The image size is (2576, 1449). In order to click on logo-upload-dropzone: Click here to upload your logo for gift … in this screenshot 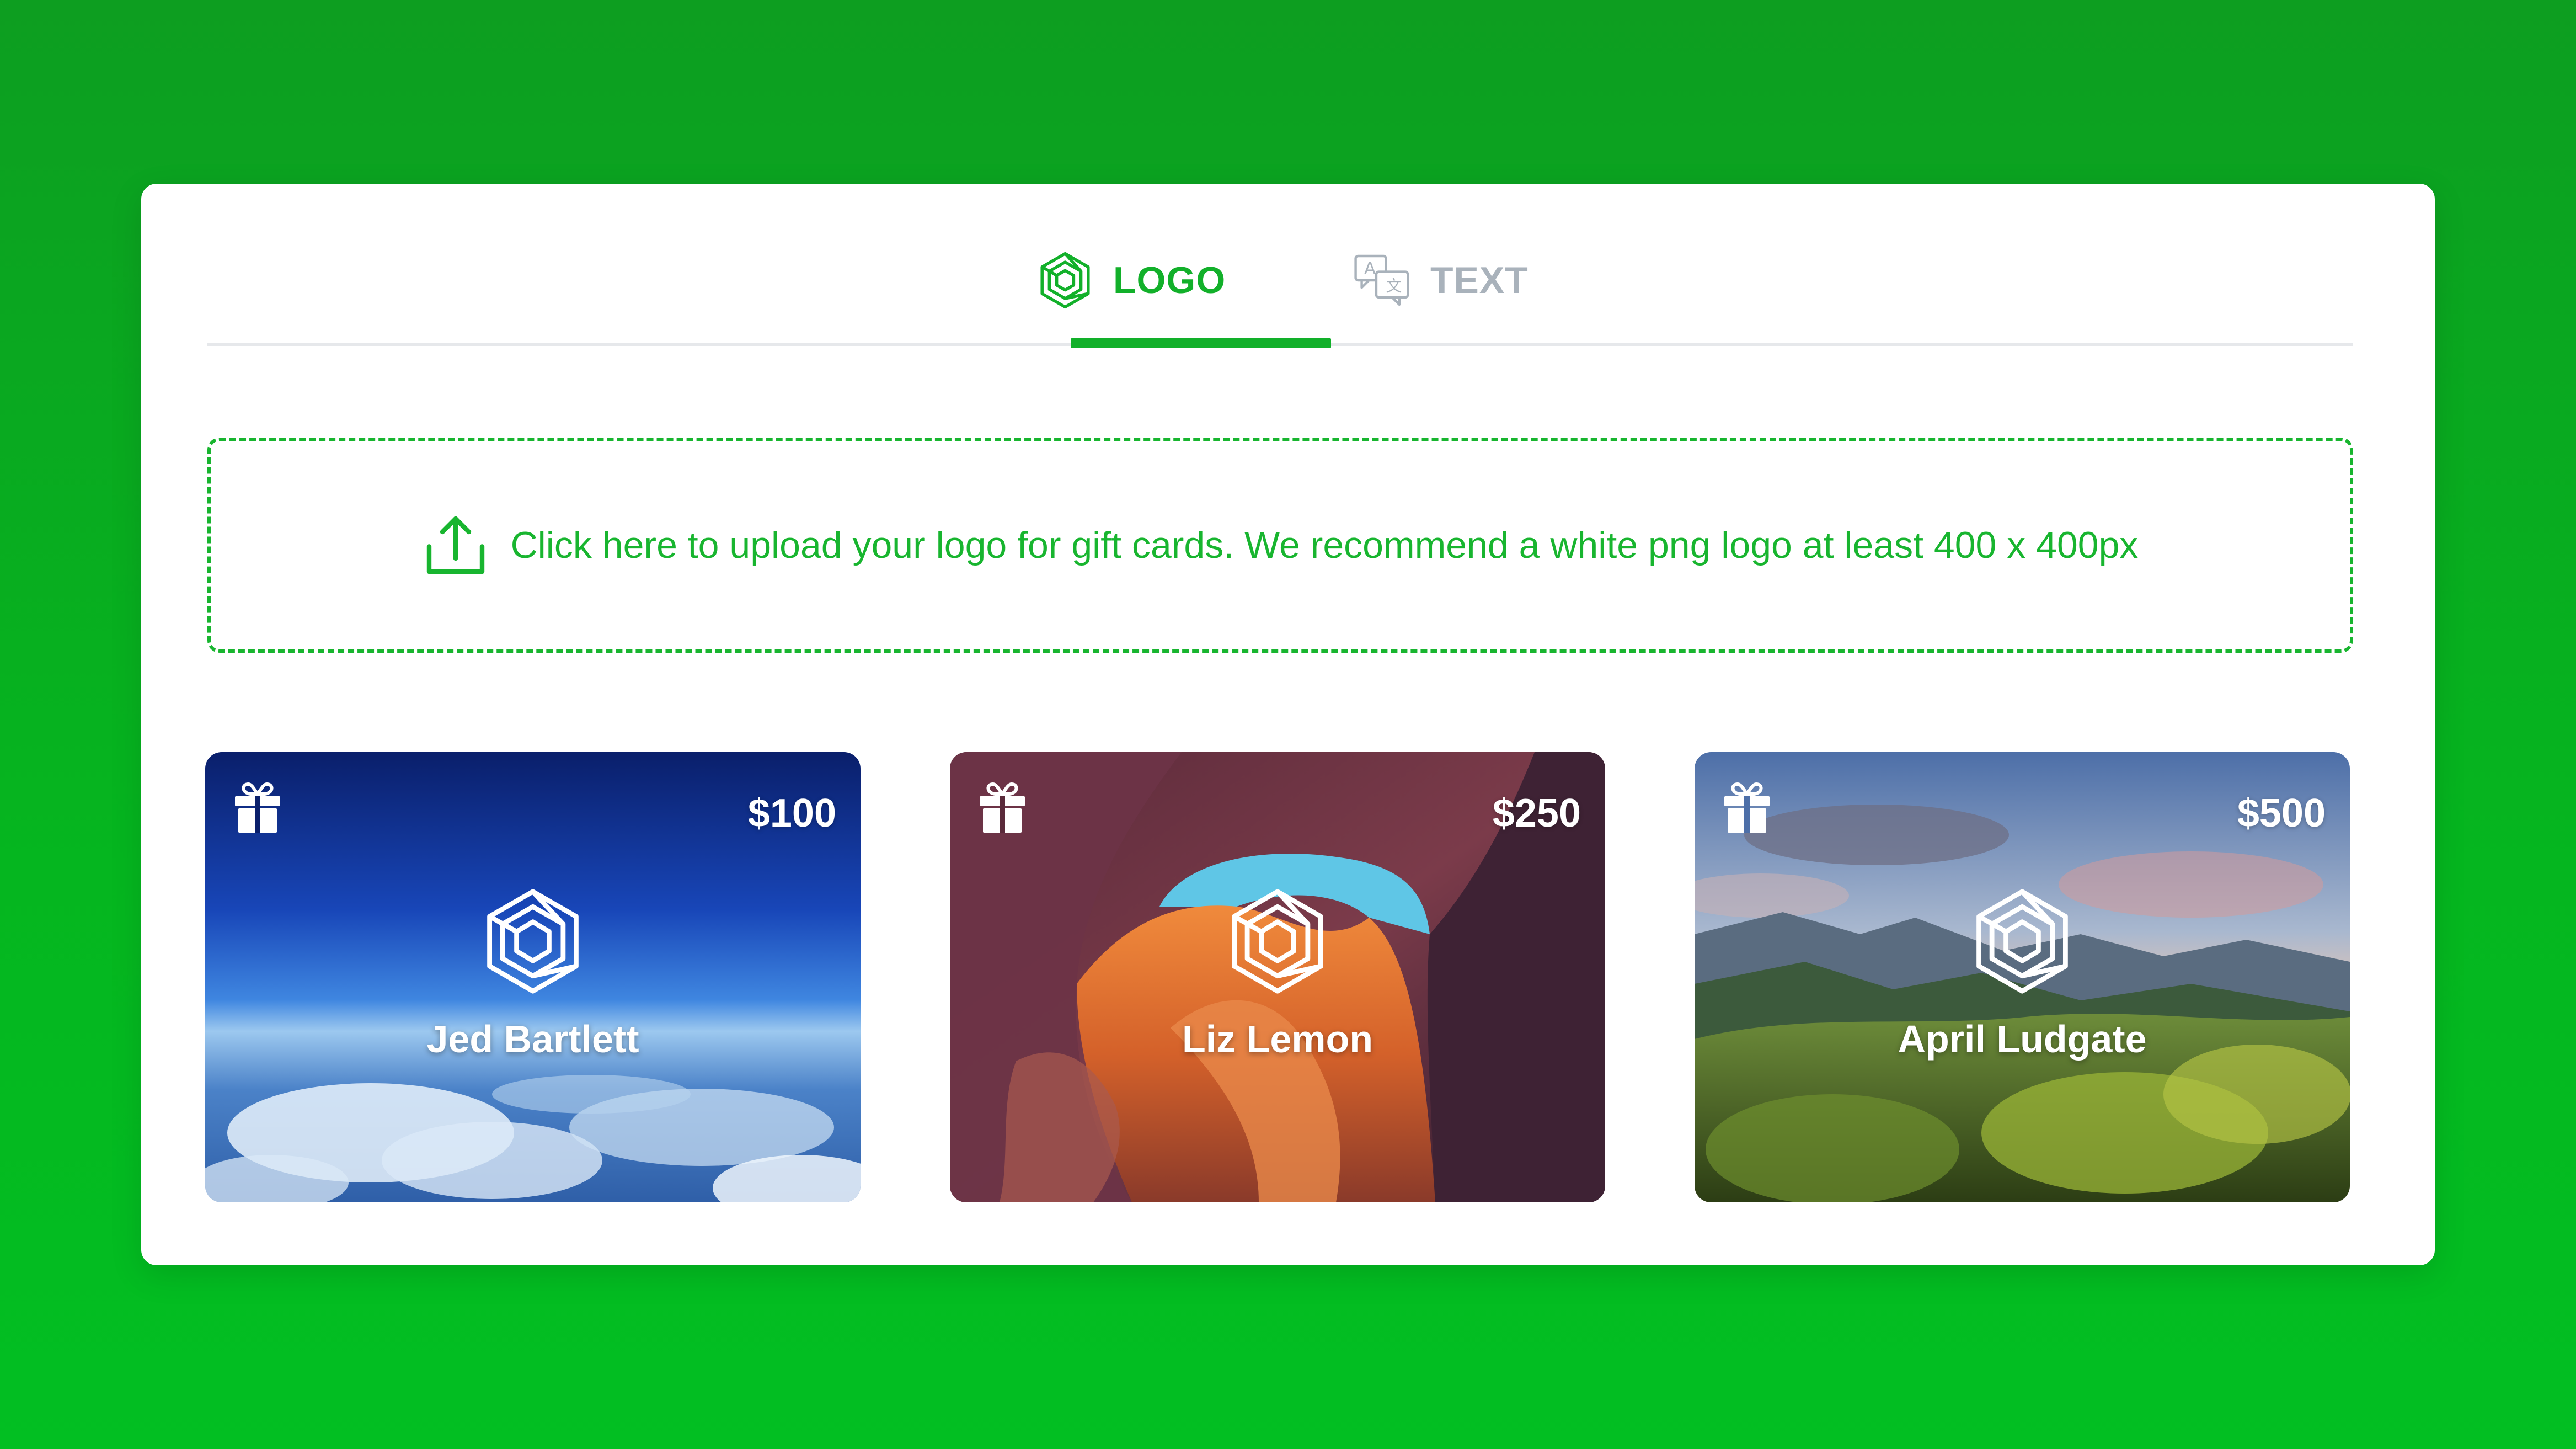, I will do `click(1280, 545)`.